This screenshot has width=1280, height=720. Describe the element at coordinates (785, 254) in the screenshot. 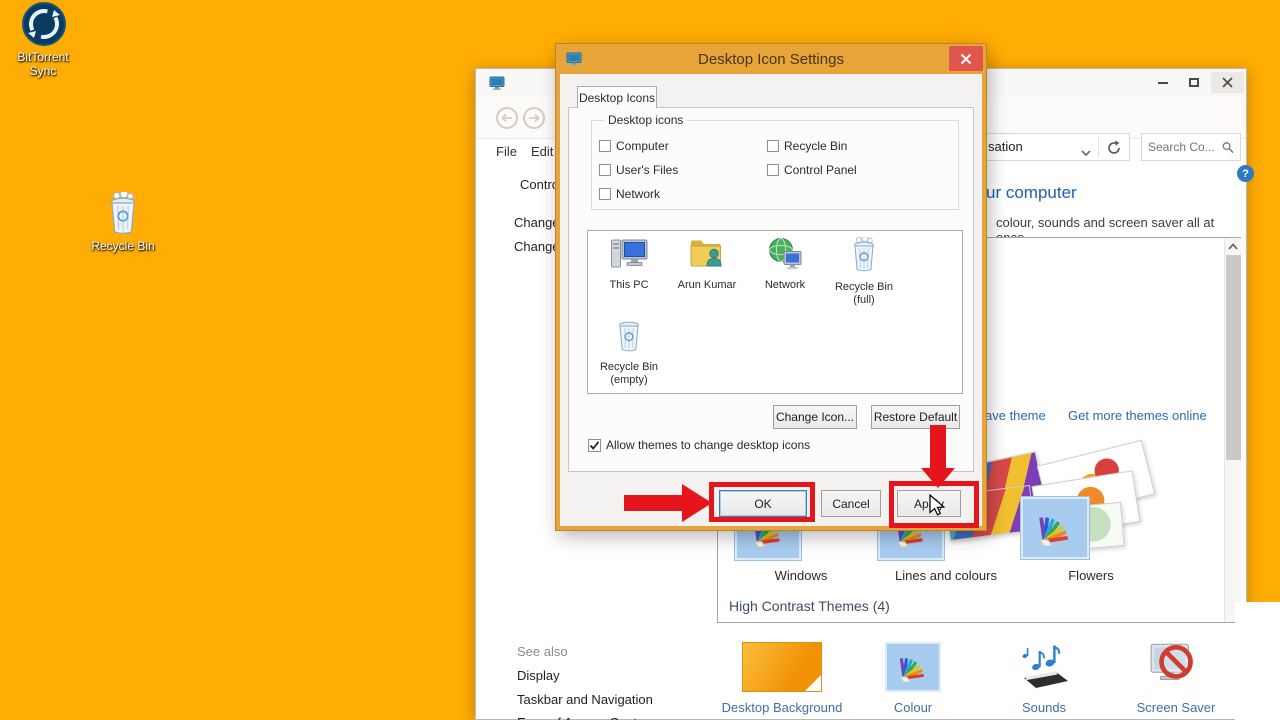

I see `network-globe-icon` at that location.